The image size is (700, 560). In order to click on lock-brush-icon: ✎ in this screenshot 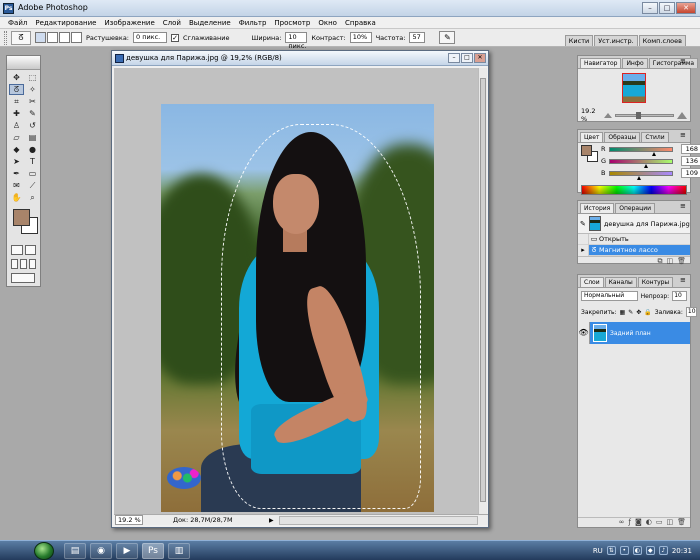, I will do `click(630, 312)`.